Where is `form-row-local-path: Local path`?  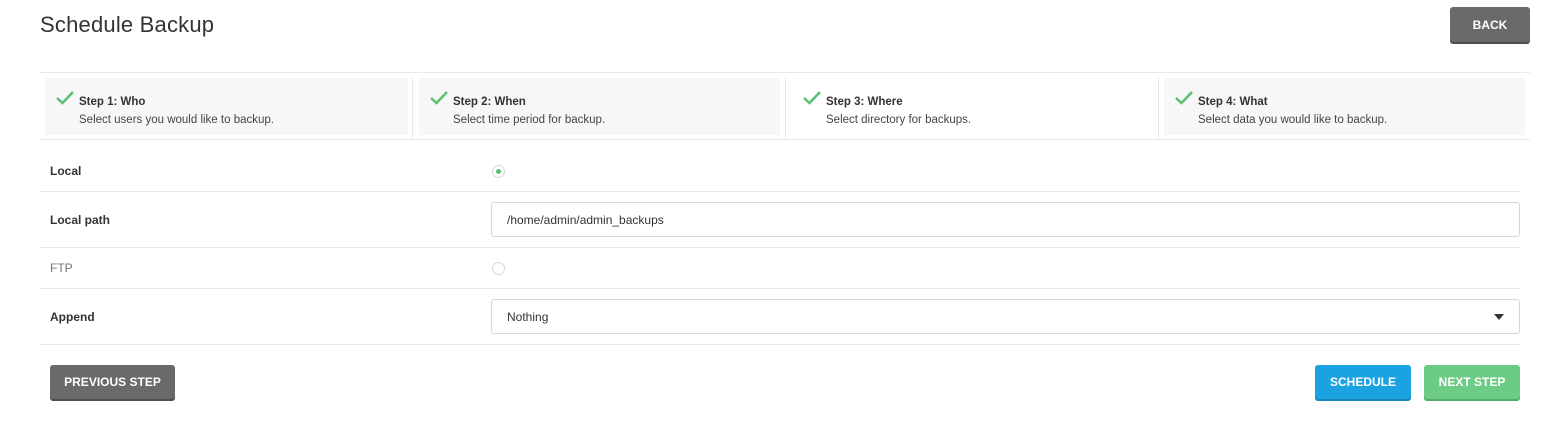 form-row-local-path: Local path is located at coordinates (780, 220).